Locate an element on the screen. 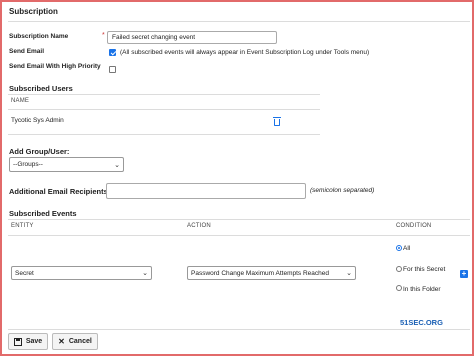 The height and width of the screenshot is (356, 474). events-divider-bottom is located at coordinates (239, 329).